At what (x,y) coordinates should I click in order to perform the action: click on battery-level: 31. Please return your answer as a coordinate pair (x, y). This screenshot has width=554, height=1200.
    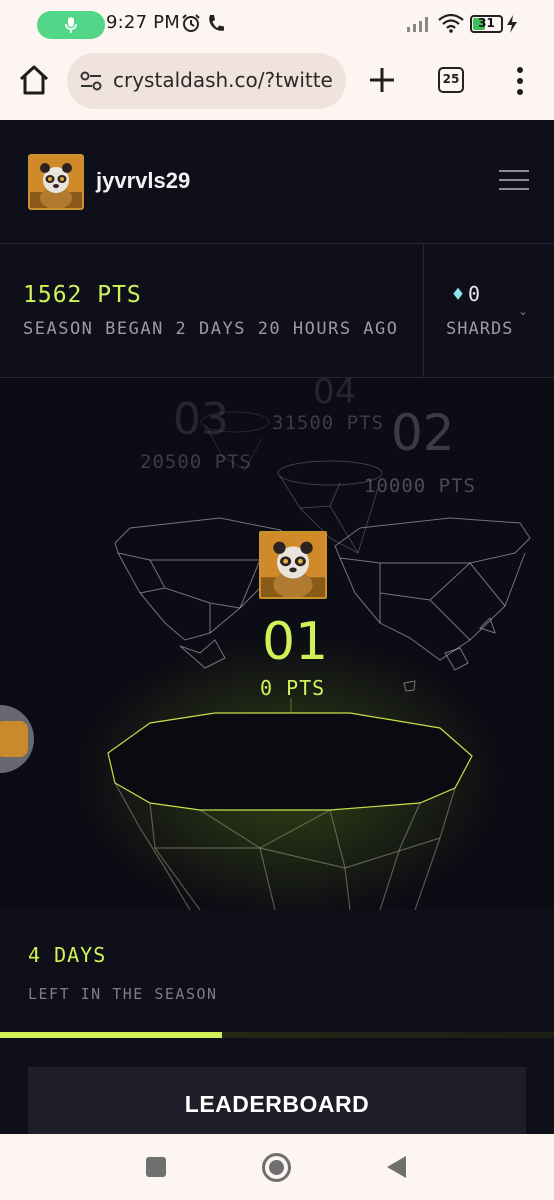
    Looking at the image, I should click on (486, 23).